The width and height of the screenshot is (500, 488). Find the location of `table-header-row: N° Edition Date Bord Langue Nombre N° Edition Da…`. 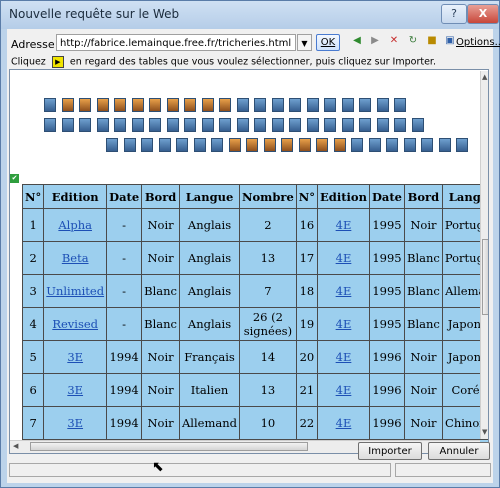

table-header-row: N° Edition Date Bord Langue Nombre N° Edition Da… is located at coordinates (254, 196).